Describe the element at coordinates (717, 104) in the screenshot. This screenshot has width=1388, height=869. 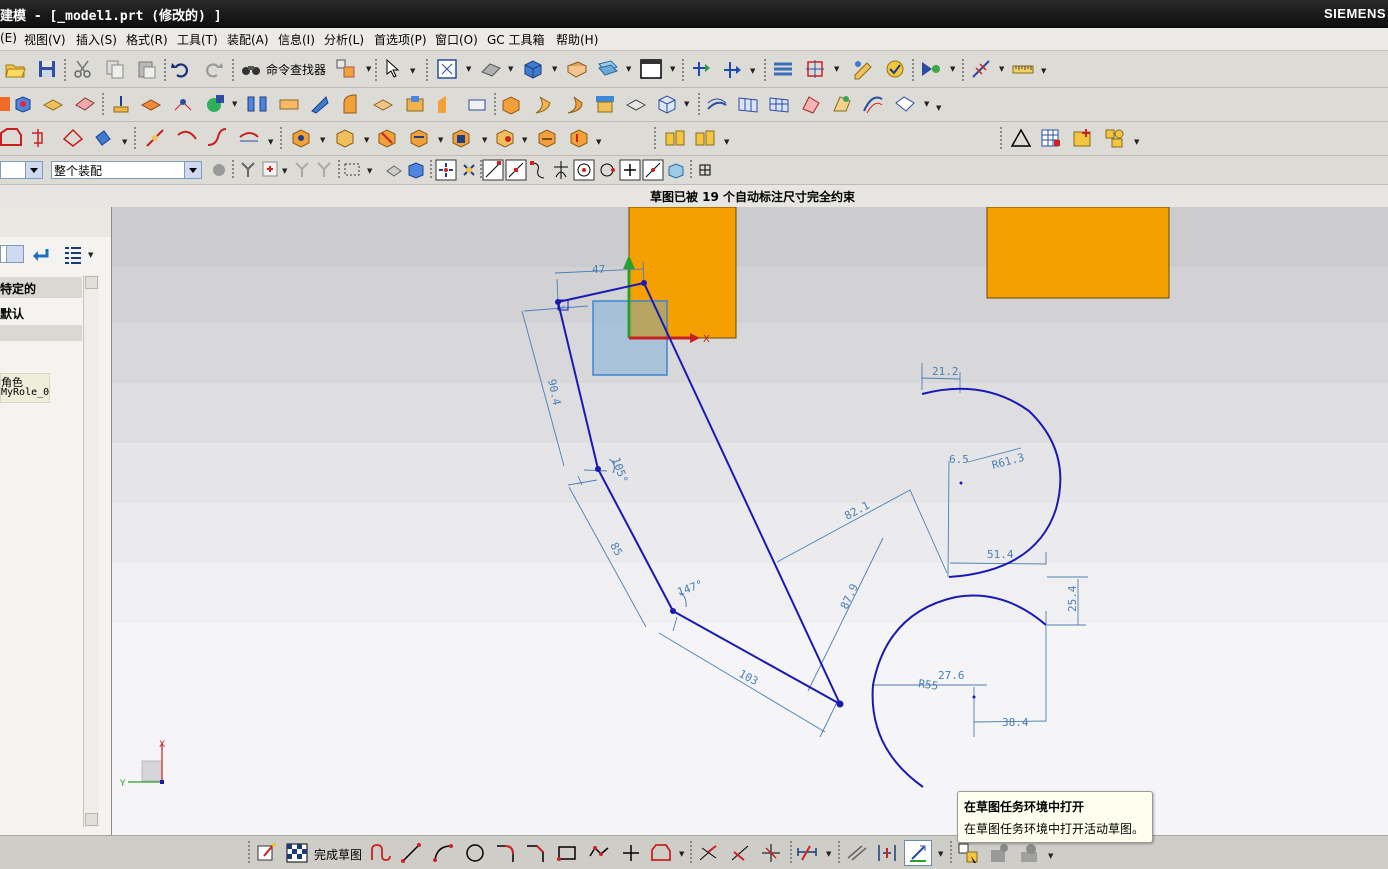
I see `surface-icon` at that location.